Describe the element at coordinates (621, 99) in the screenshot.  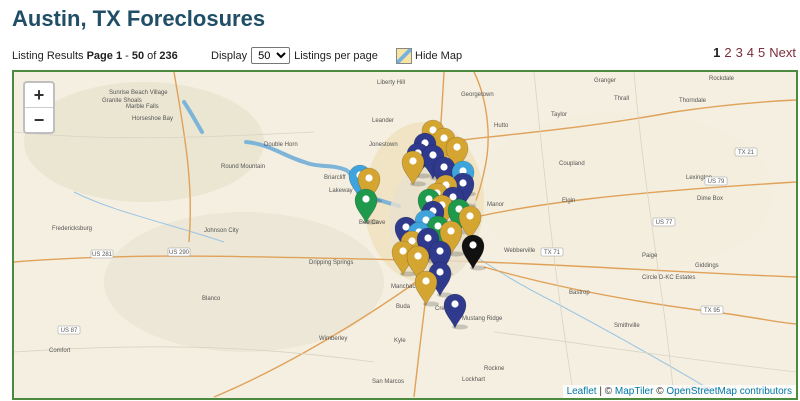
I see `map-place-label: Thrall` at that location.